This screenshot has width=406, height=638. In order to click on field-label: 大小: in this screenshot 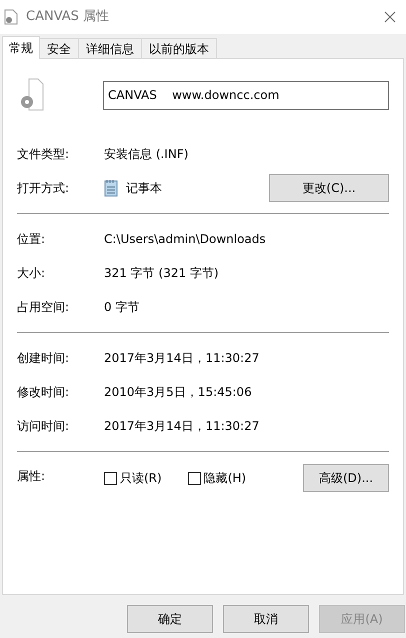, I will do `click(31, 273)`.